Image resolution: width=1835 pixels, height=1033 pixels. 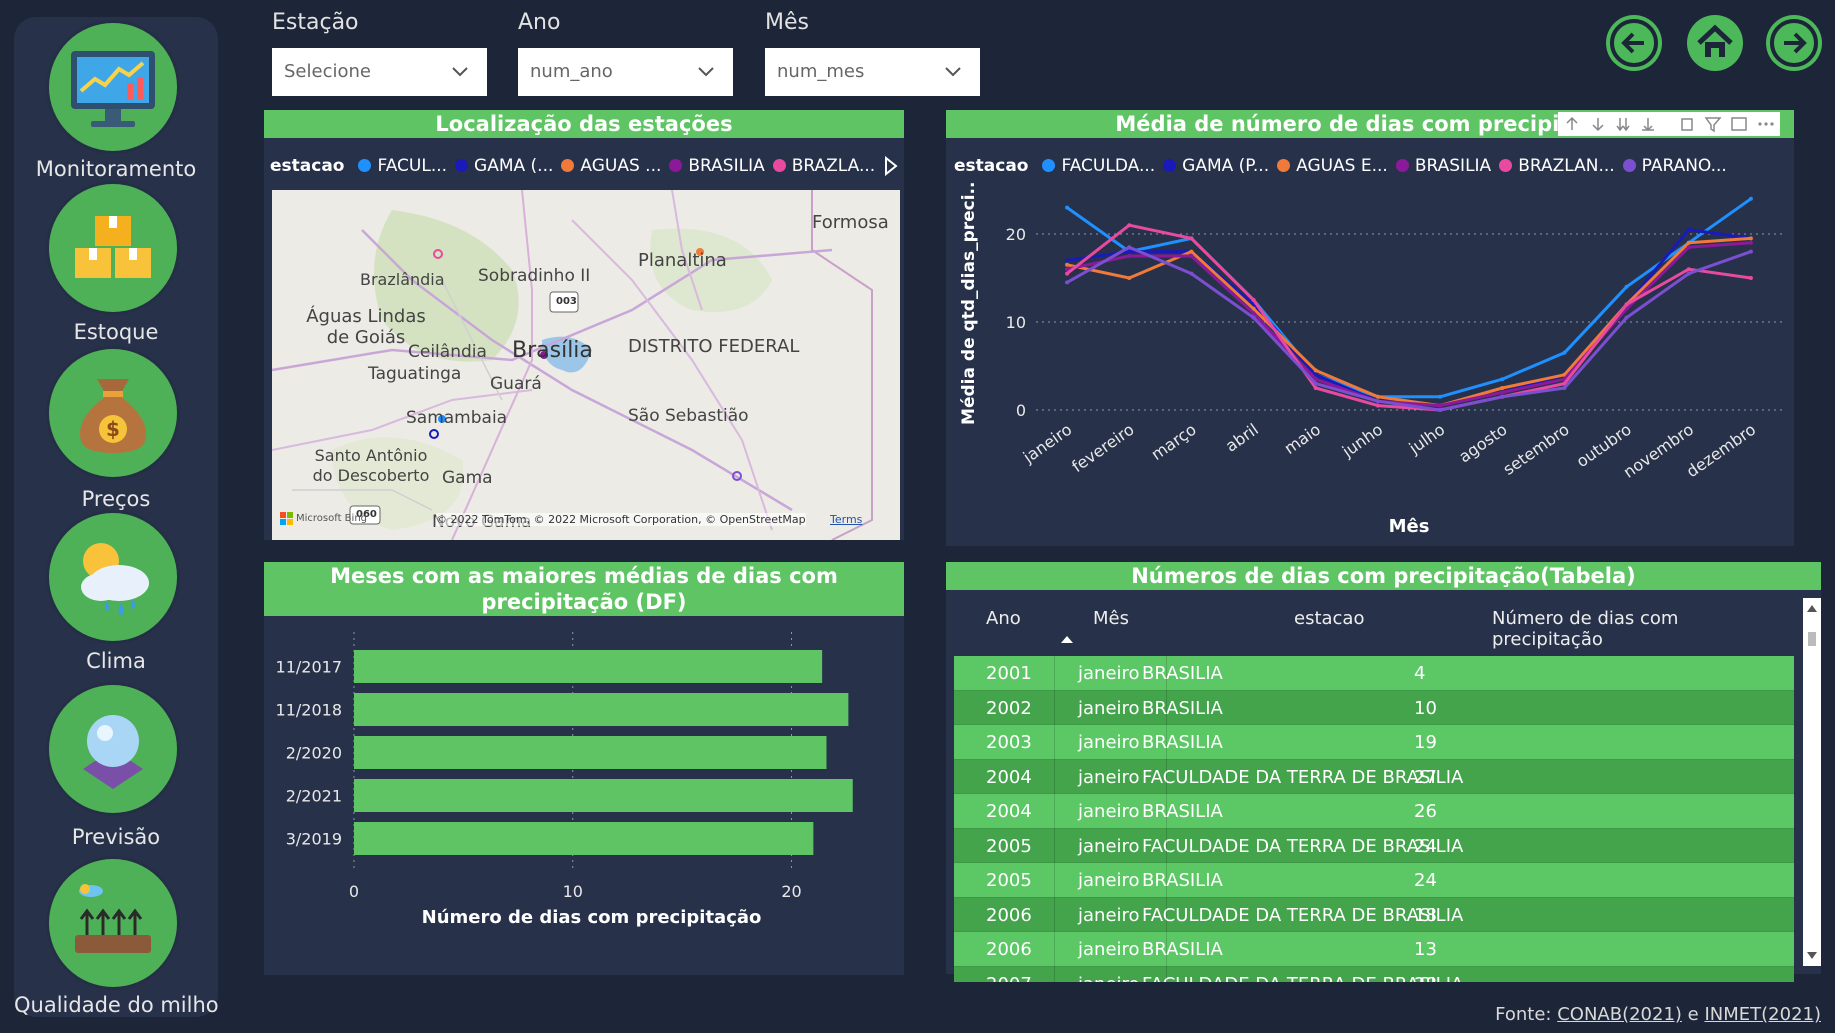 What do you see at coordinates (1687, 124) in the screenshot?
I see `copy-icon` at bounding box center [1687, 124].